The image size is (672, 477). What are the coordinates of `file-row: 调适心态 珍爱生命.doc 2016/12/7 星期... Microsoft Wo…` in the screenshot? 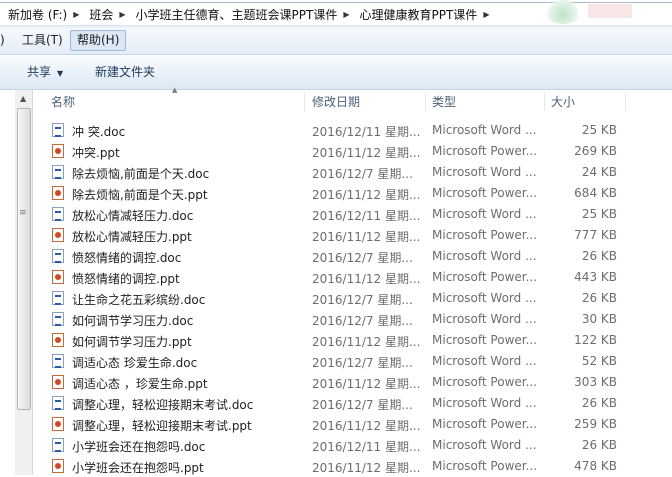 It's located at (352, 361).